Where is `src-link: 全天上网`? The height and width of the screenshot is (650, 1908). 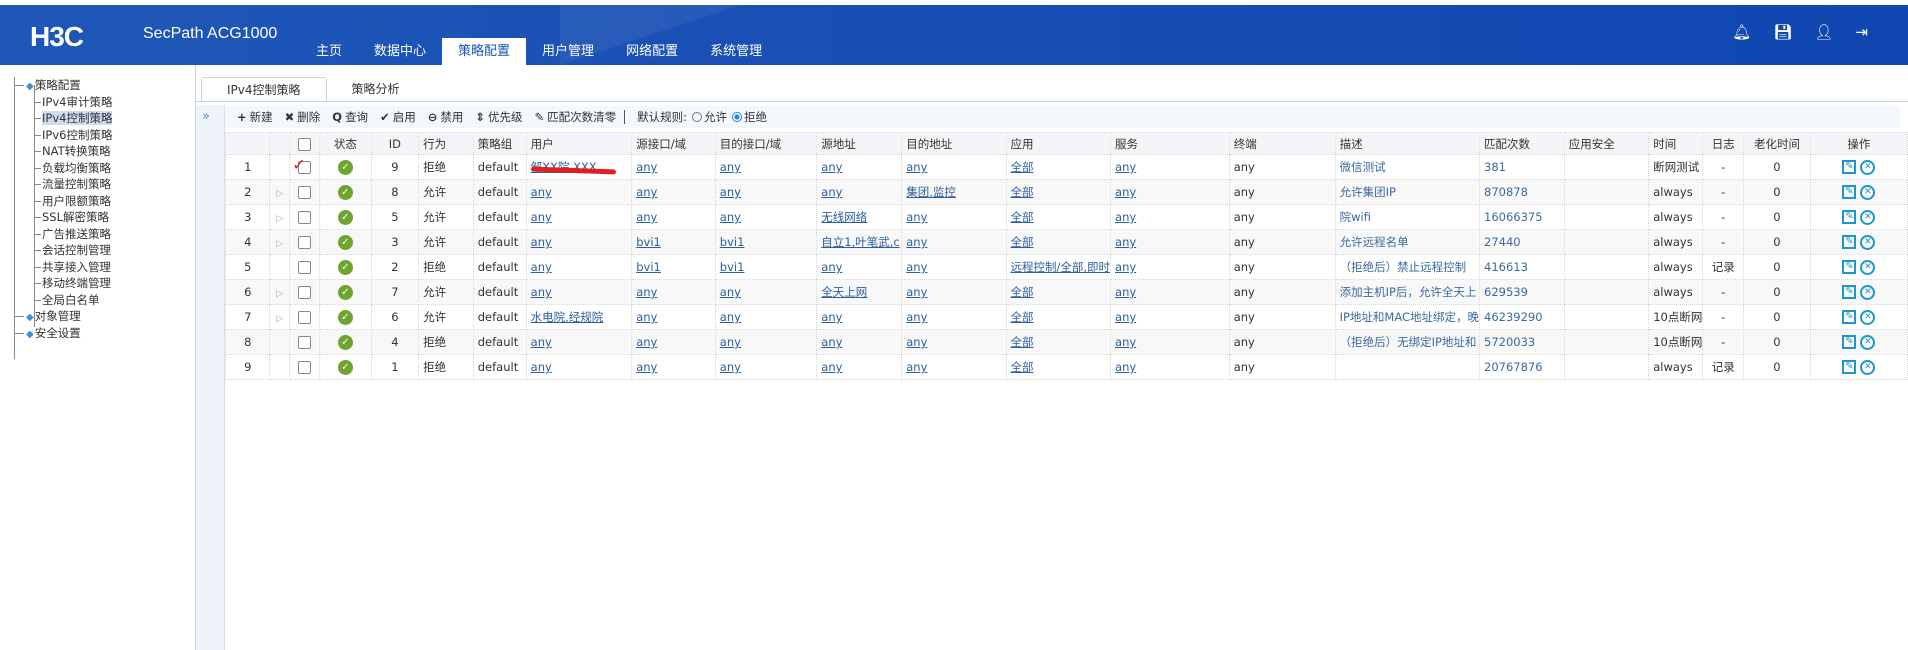 src-link: 全天上网 is located at coordinates (844, 292).